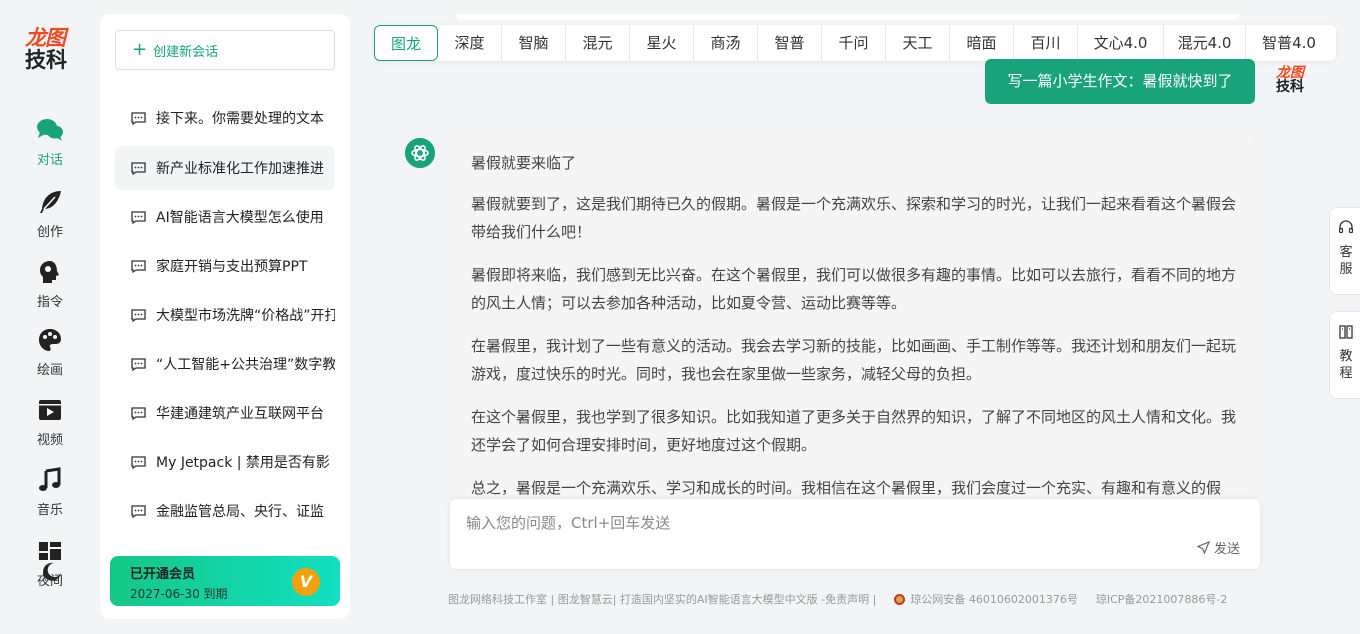  I want to click on rail-label: 指令, so click(49, 302).